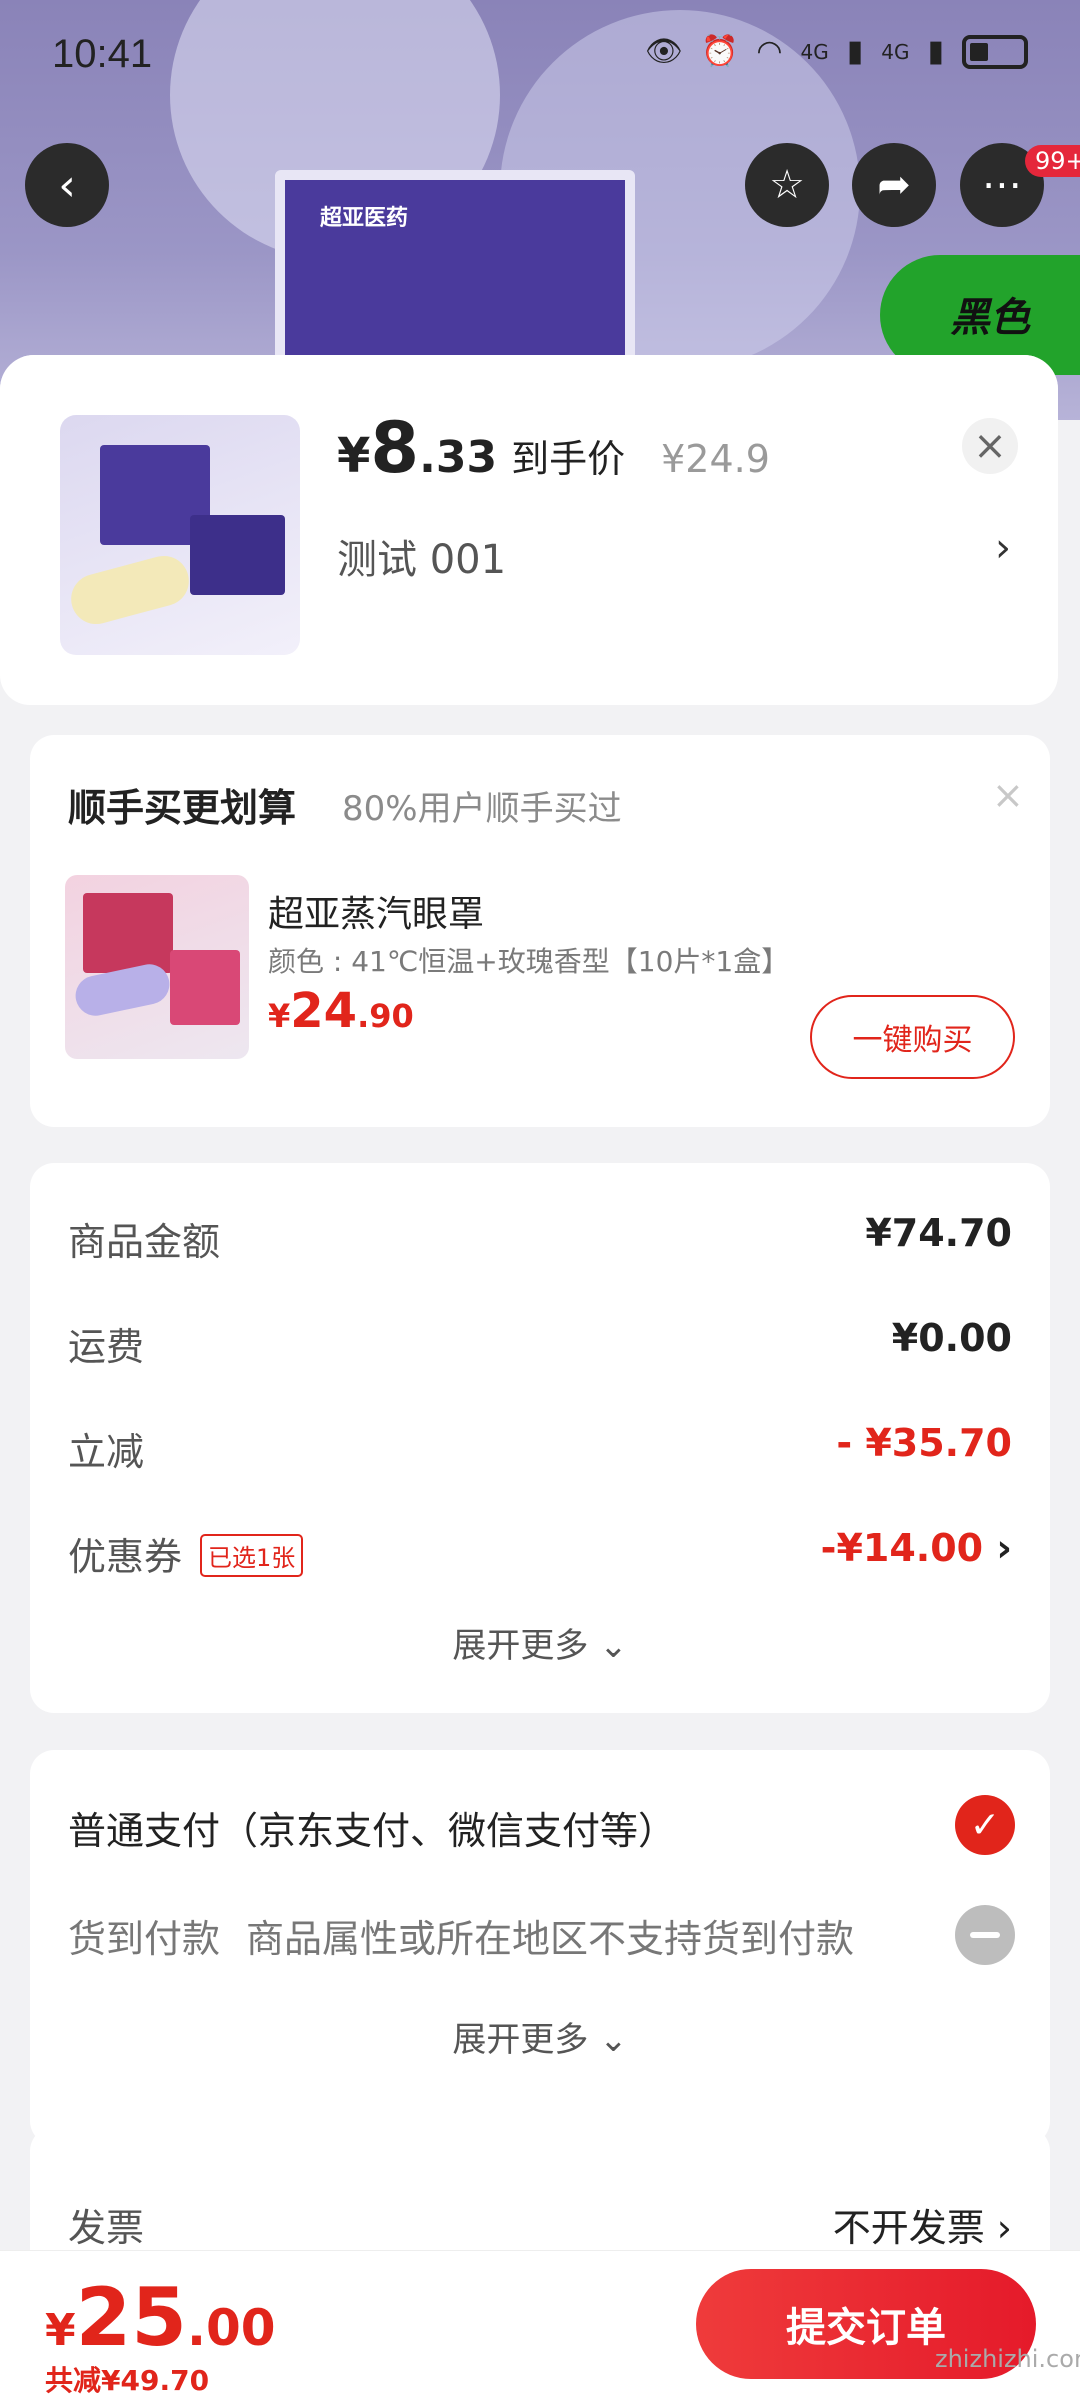 This screenshot has height=2400, width=1080. I want to click on discount-row: 立减 - ¥35.70, so click(540, 1448).